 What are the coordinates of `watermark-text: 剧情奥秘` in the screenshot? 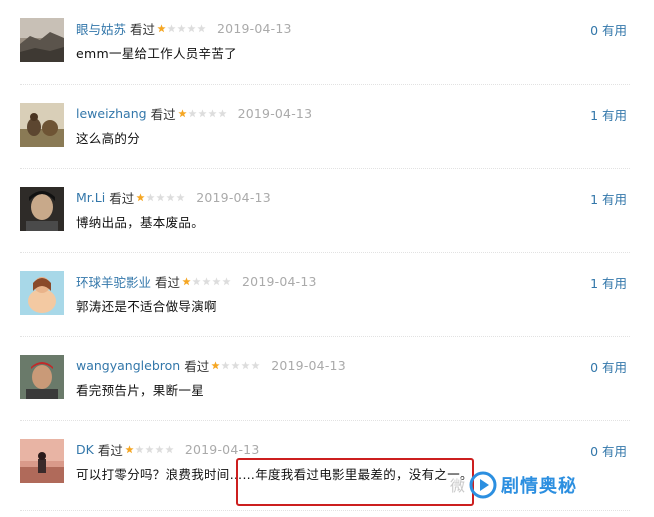 It's located at (539, 486).